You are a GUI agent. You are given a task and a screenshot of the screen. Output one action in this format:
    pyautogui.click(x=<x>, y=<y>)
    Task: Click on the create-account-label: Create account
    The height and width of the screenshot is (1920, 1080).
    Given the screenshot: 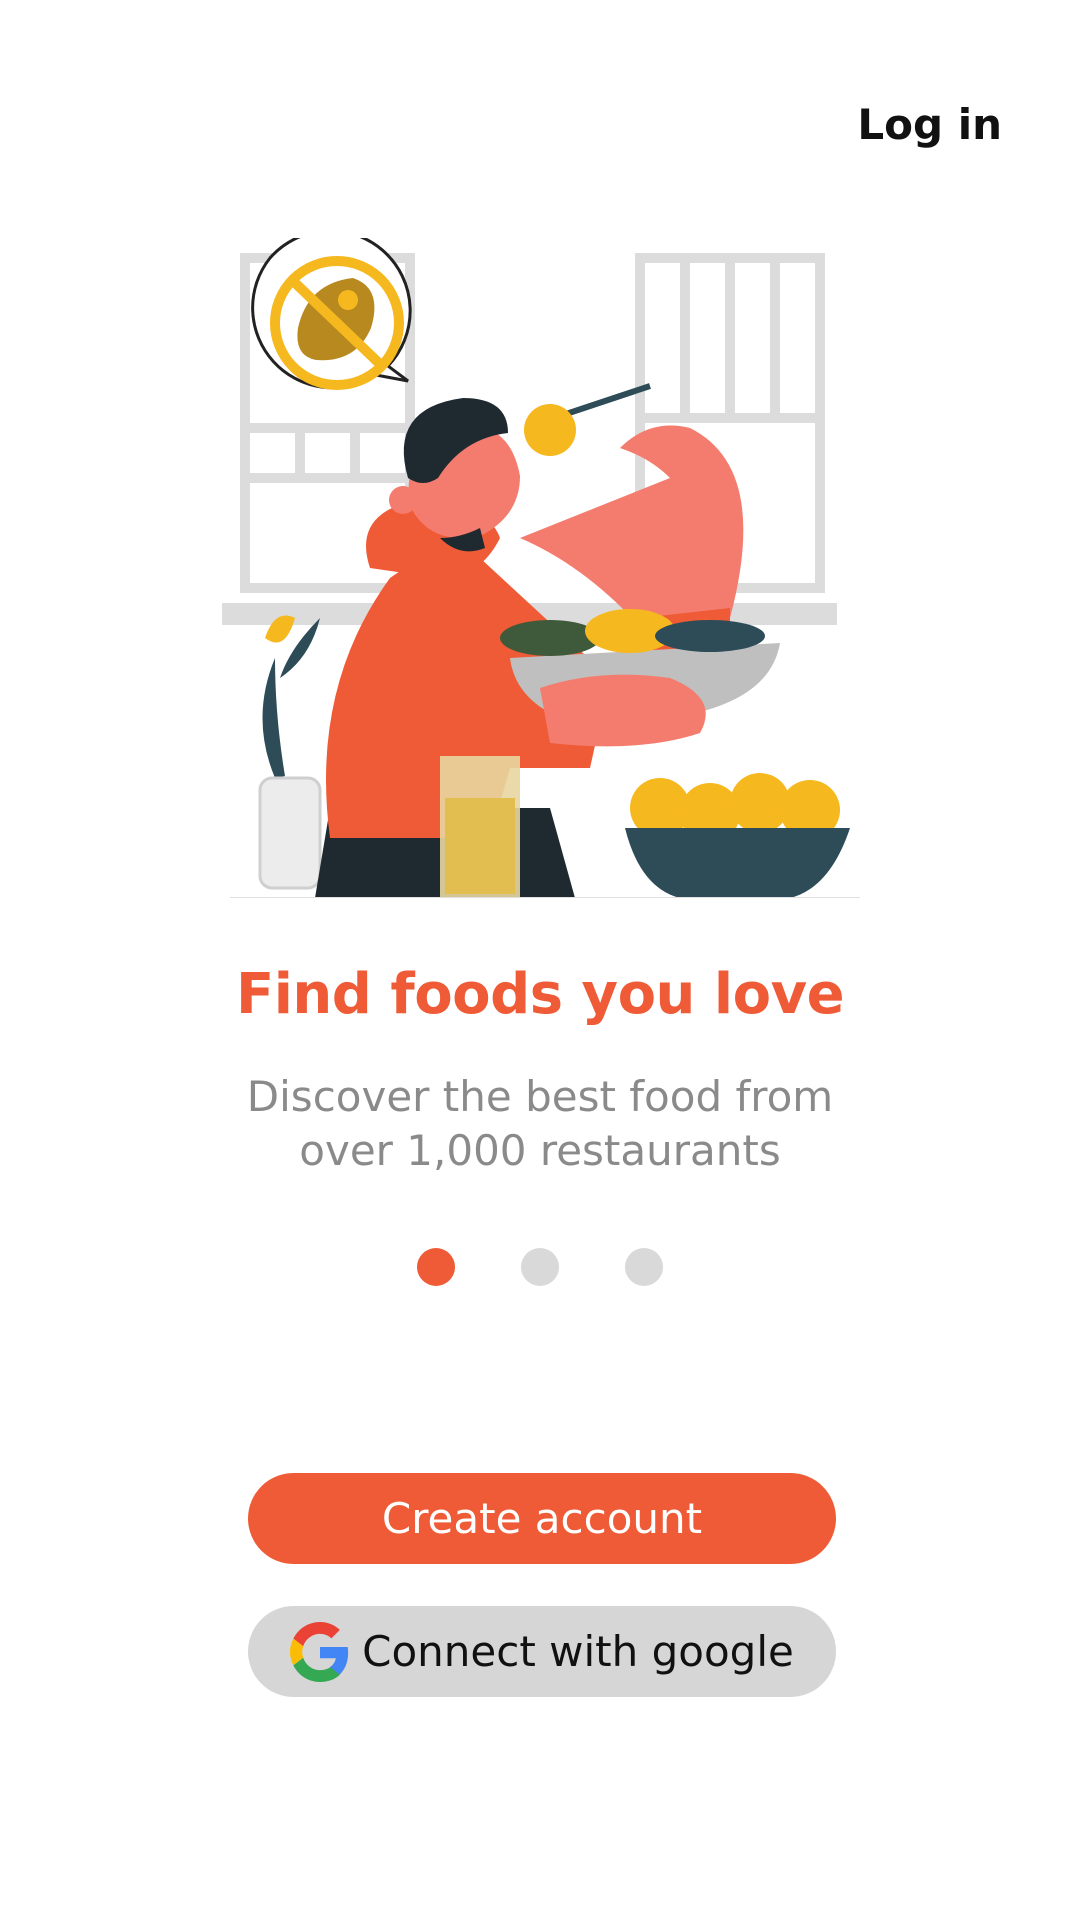 What is the action you would take?
    pyautogui.click(x=542, y=1518)
    